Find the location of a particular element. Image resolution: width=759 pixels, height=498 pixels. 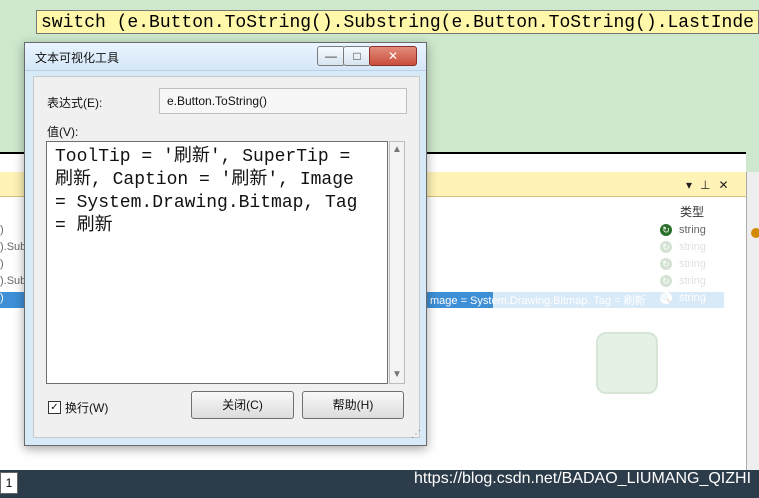

panel-controls: ▾ ⊥ ✕ is located at coordinates (707, 185).